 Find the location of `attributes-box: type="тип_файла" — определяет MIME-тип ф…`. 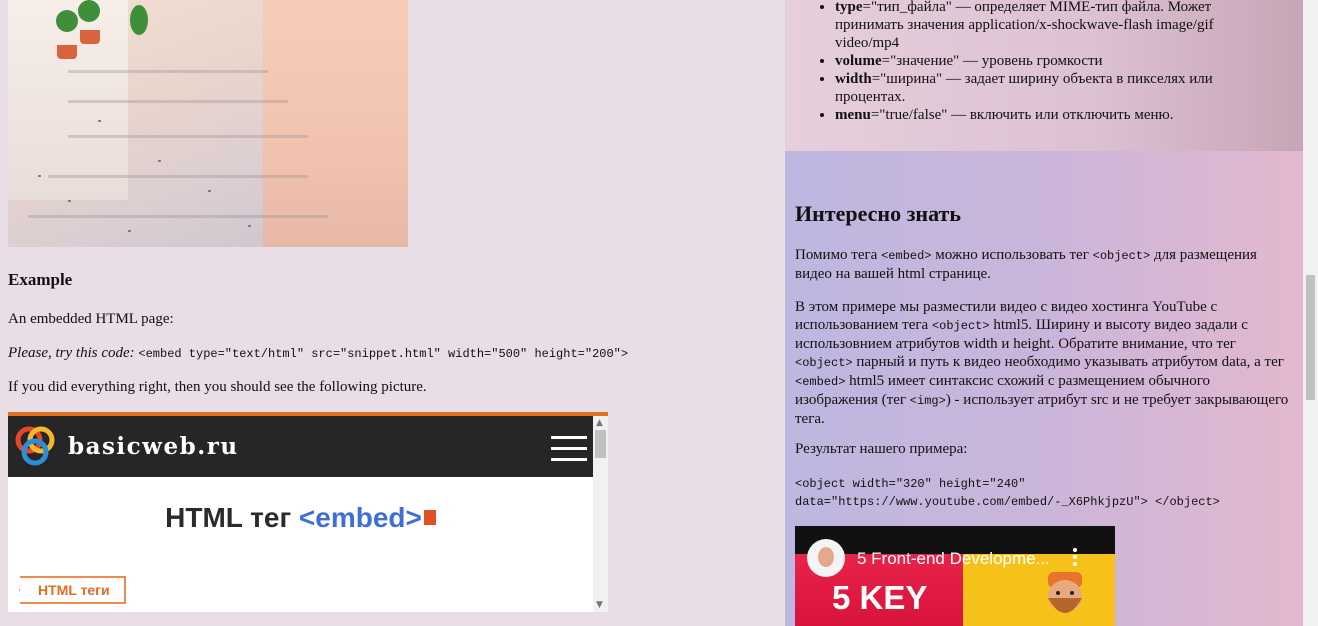

attributes-box: type="тип_файла" — определяет MIME-тип ф… is located at coordinates (1044, 75).